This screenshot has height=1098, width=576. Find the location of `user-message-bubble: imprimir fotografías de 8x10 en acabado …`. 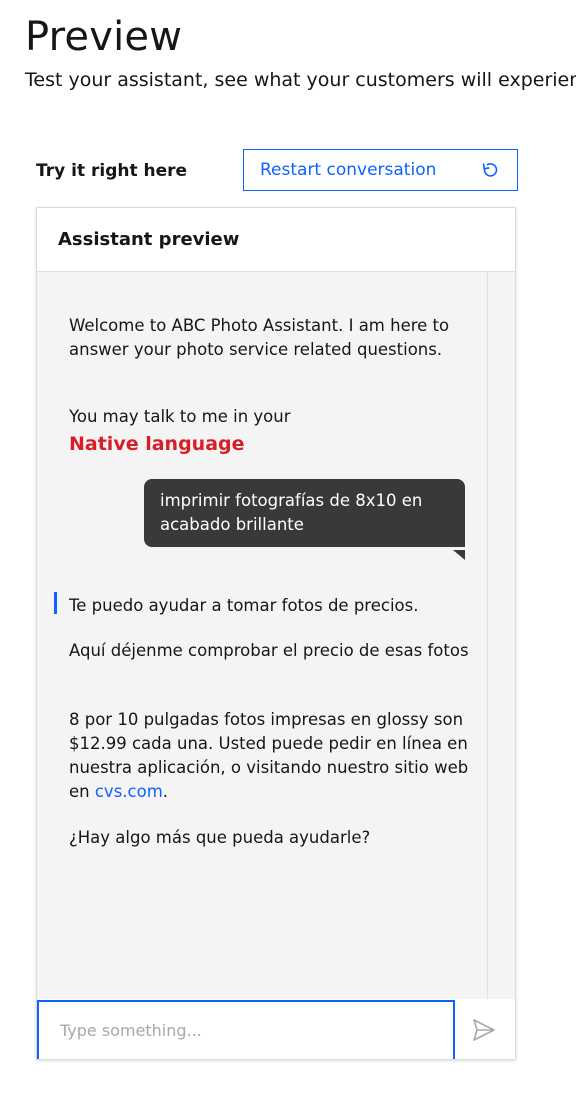

user-message-bubble: imprimir fotografías de 8x10 en acabado … is located at coordinates (304, 513).